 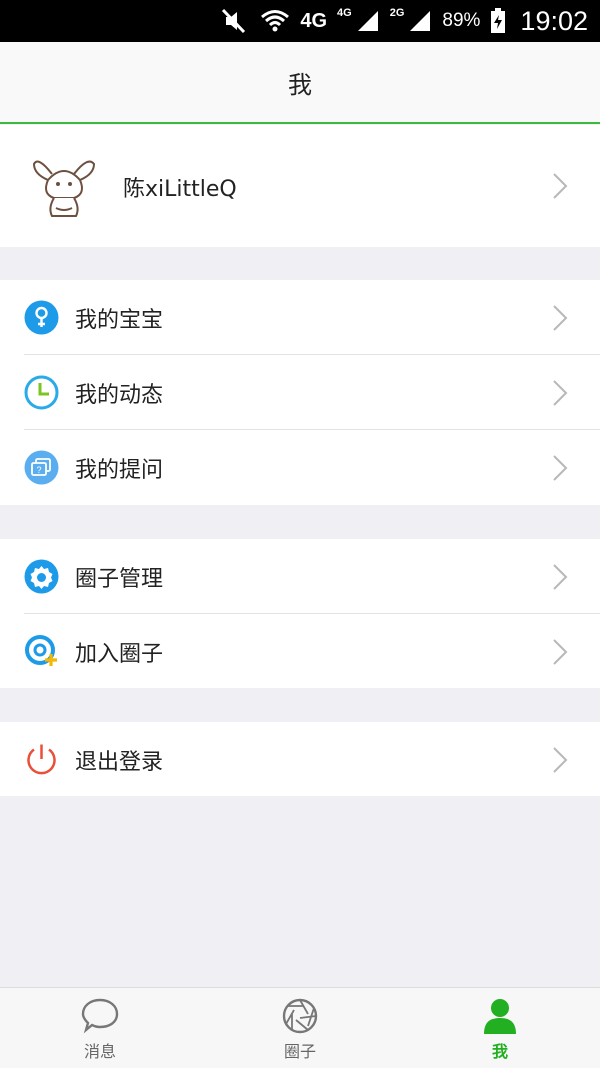 I want to click on gear-icon, so click(x=41, y=576).